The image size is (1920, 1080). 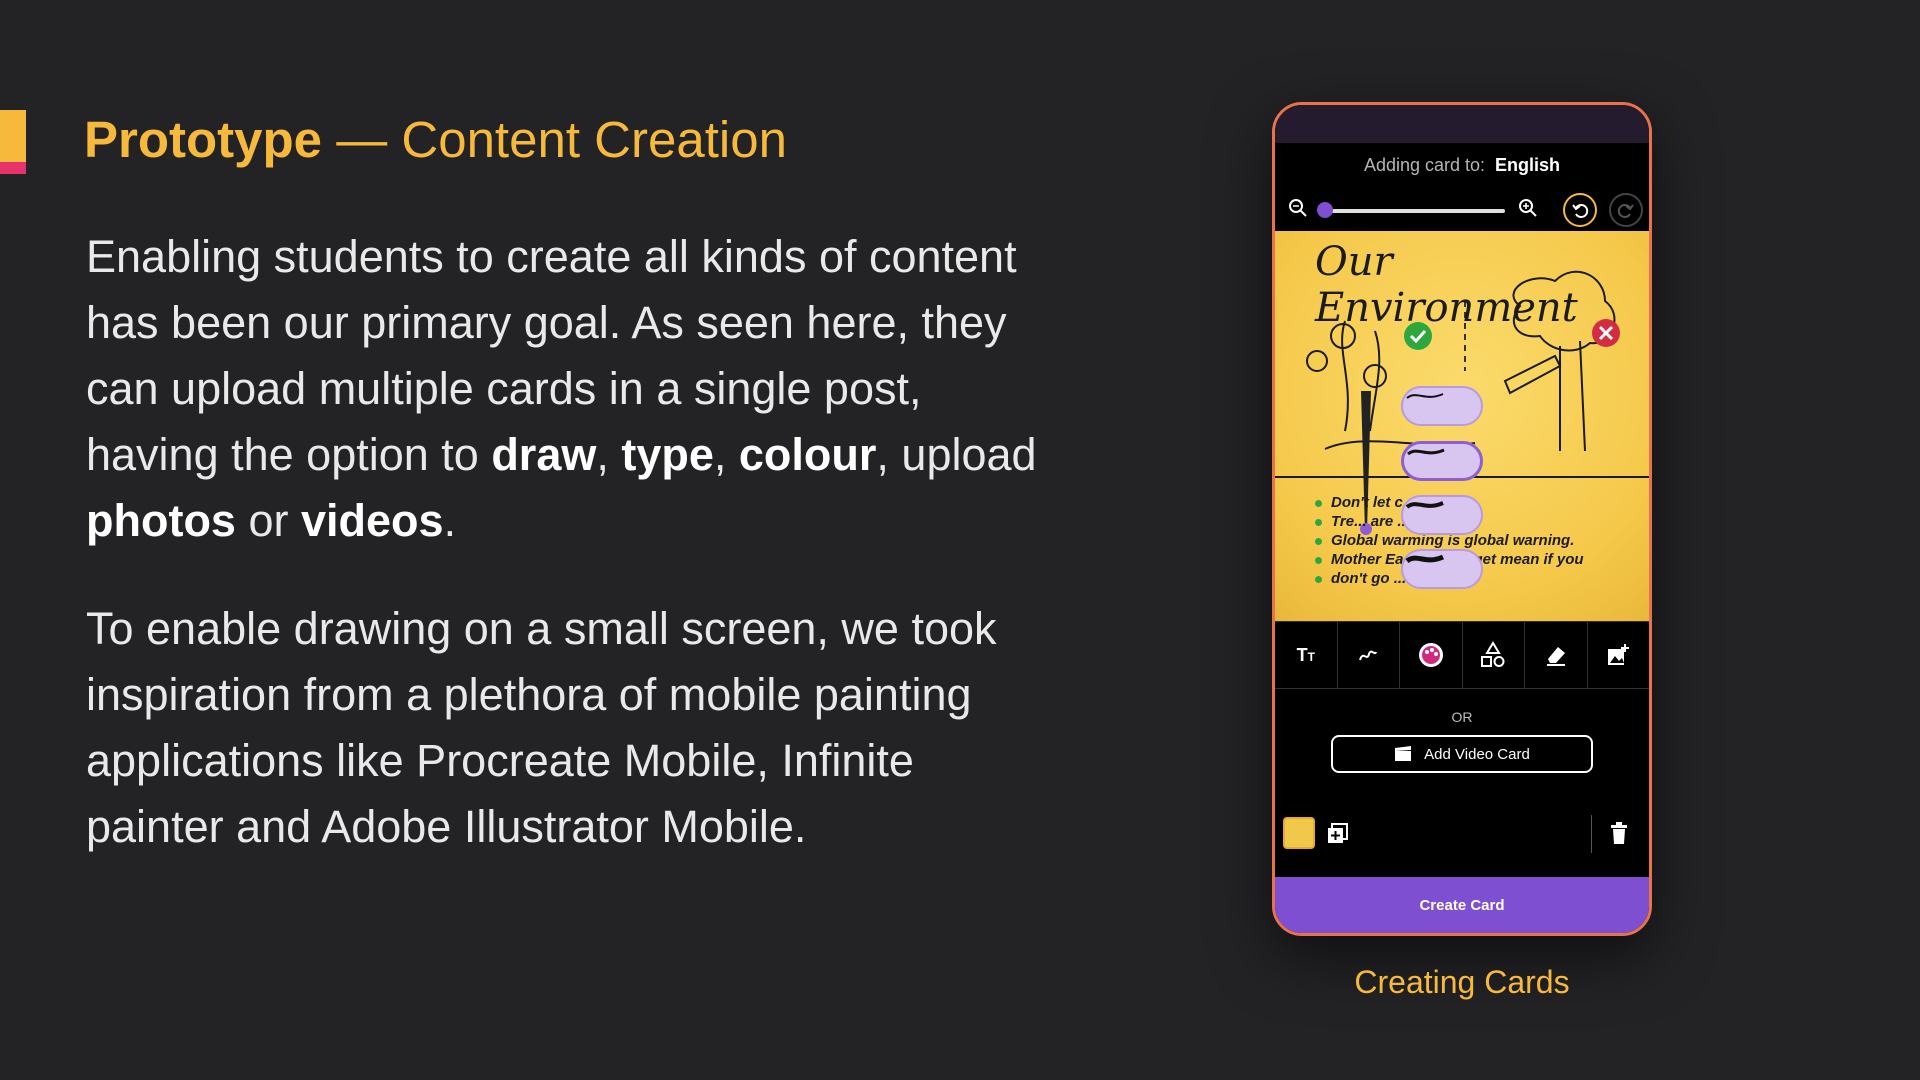 What do you see at coordinates (1338, 834) in the screenshot?
I see `add-card-icon` at bounding box center [1338, 834].